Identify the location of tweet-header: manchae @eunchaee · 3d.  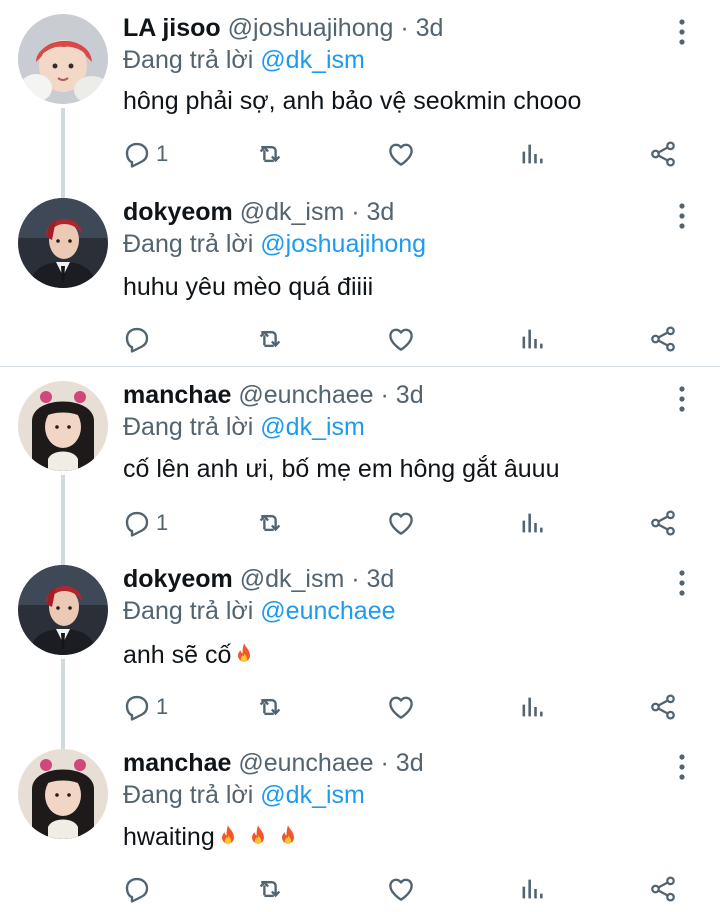
(273, 395).